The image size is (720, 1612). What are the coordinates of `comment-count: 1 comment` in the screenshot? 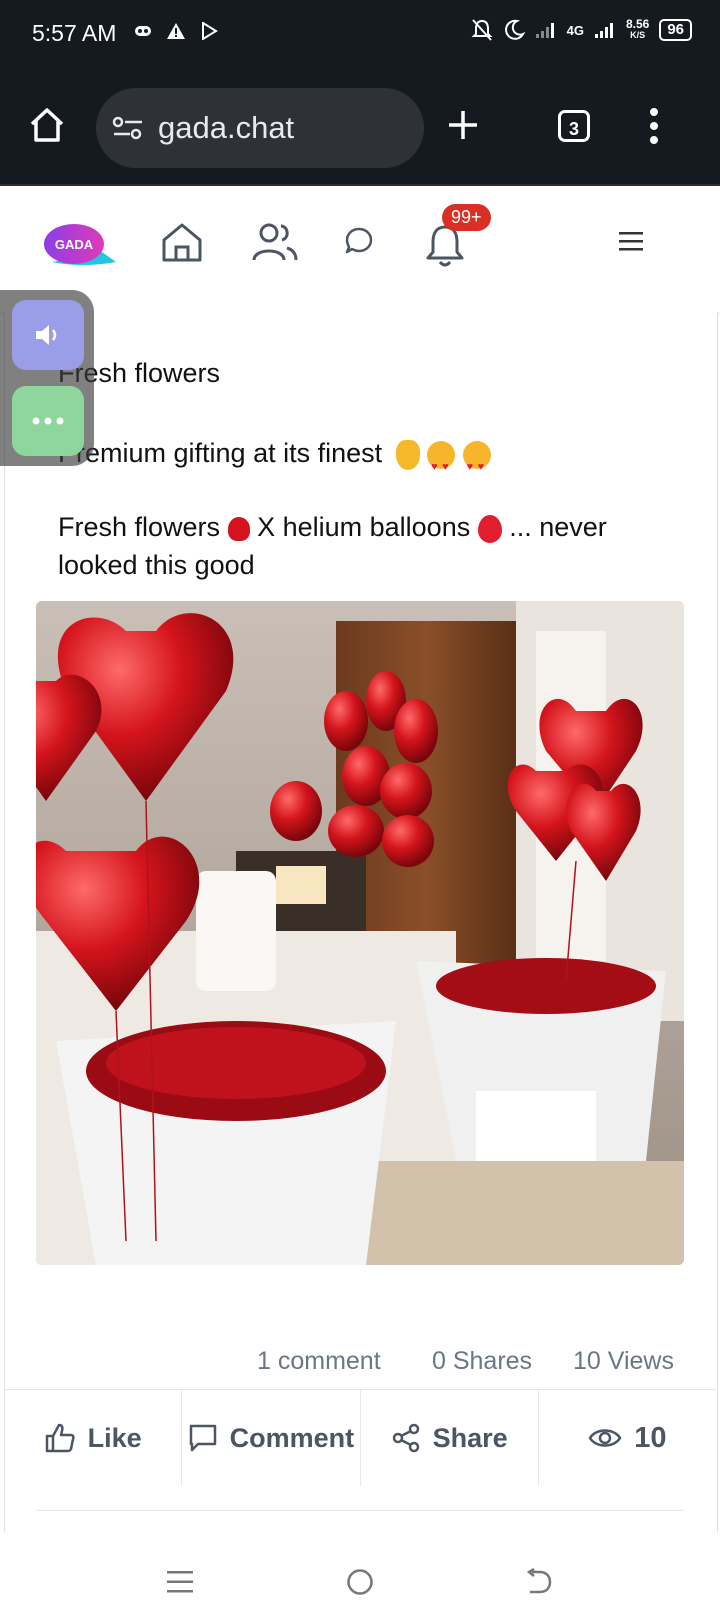 It's located at (319, 1361).